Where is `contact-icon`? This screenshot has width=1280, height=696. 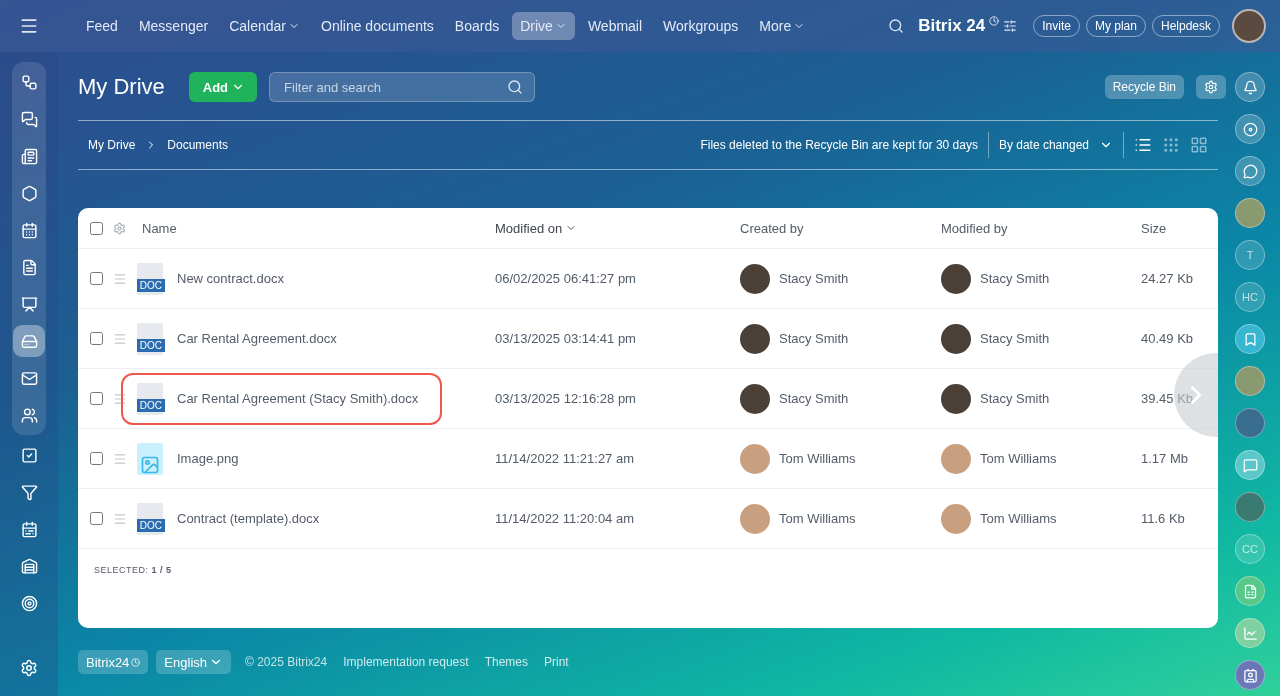 contact-icon is located at coordinates (1250, 675).